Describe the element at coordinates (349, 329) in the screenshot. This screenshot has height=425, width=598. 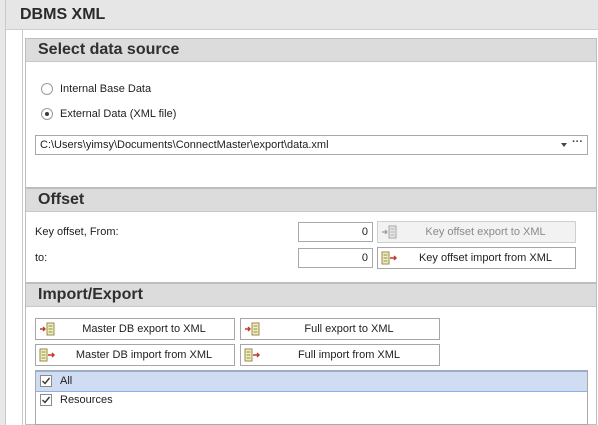
I see `full-export-label: Full export to XML` at that location.